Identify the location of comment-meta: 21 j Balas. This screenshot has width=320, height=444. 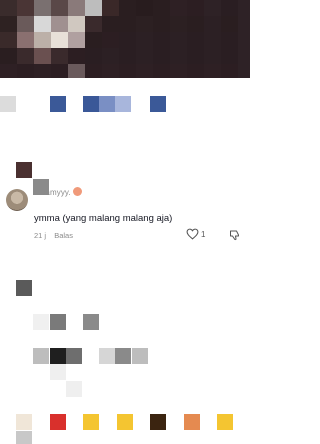
(56, 235).